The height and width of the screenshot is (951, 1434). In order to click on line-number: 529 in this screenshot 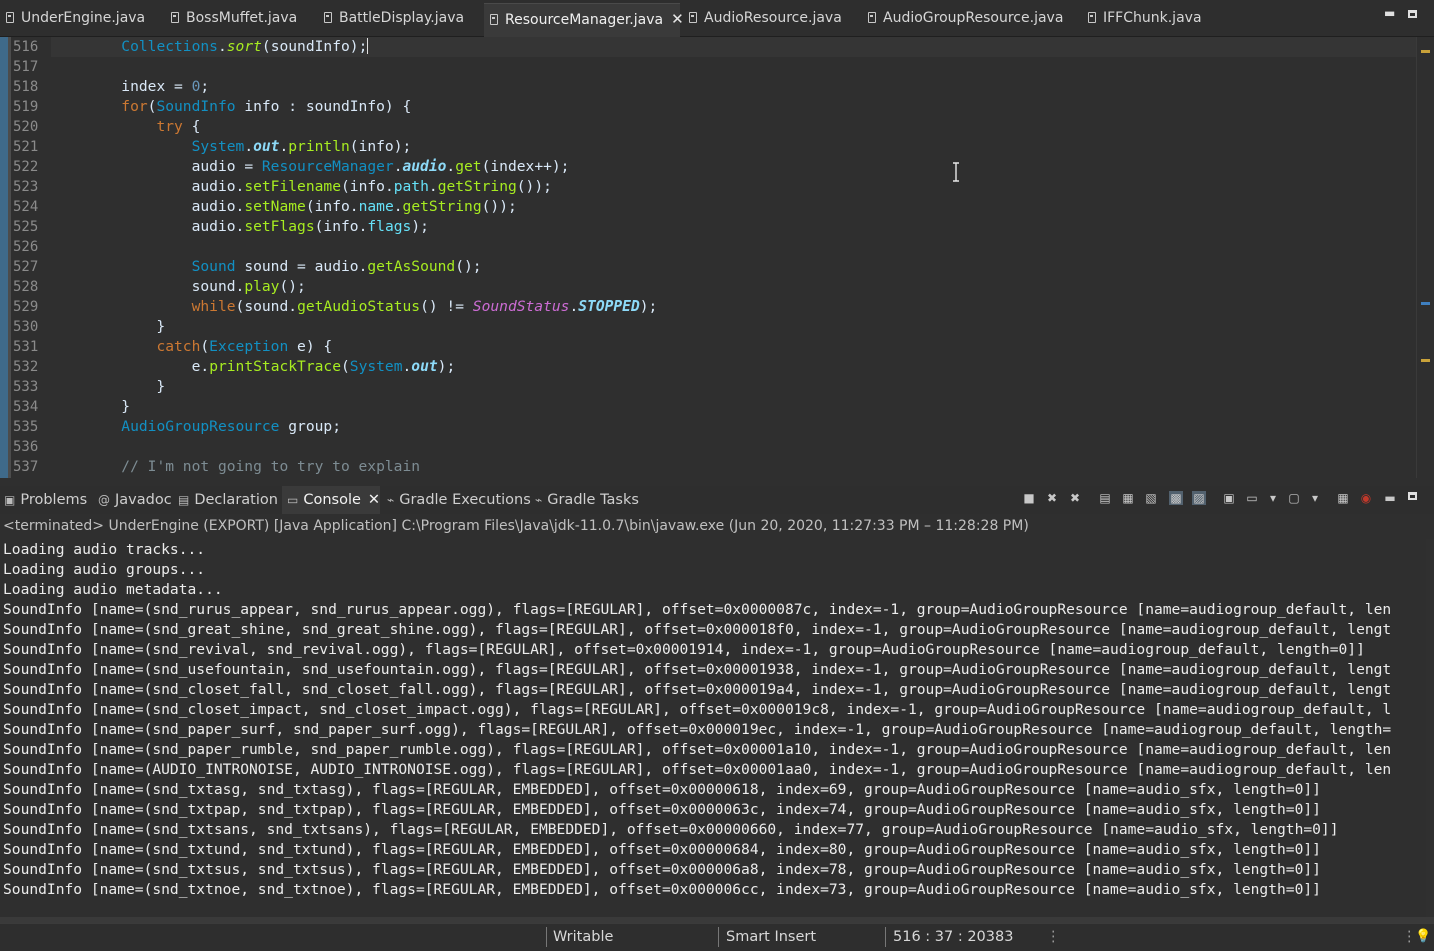, I will do `click(26, 307)`.